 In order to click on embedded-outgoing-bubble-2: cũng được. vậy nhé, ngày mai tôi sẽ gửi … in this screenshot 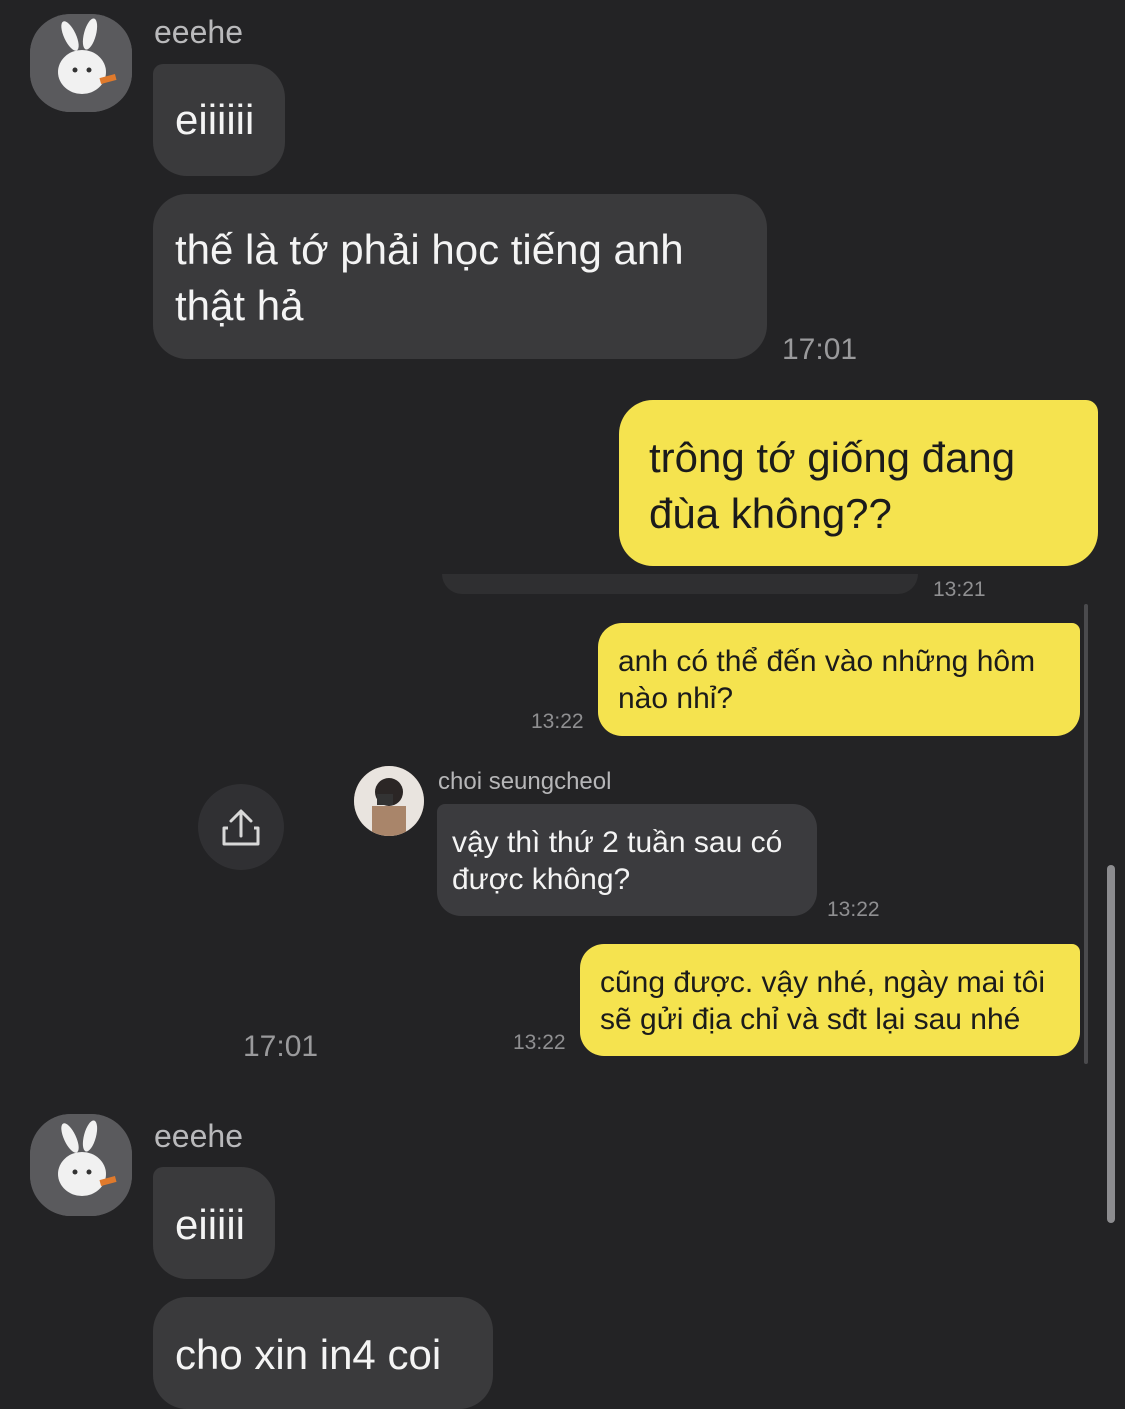, I will do `click(830, 1000)`.